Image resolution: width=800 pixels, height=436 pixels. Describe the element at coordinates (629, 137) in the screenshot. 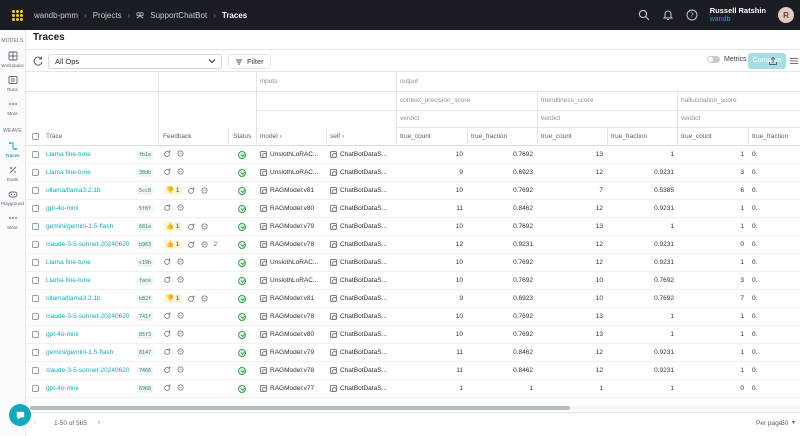

I see `header-true-fraction-2: true_fraction` at that location.